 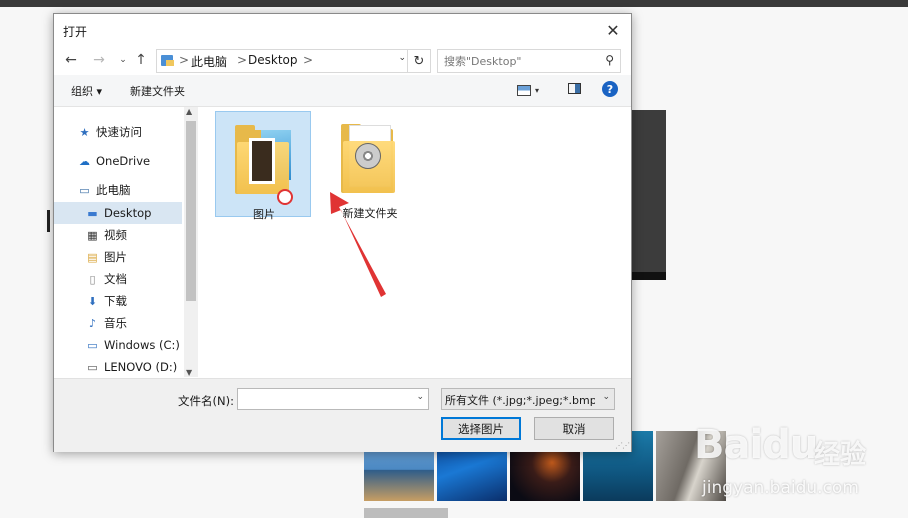 I want to click on sidebar-item-drive-c: ▭ Windows (C:), so click(x=126, y=345).